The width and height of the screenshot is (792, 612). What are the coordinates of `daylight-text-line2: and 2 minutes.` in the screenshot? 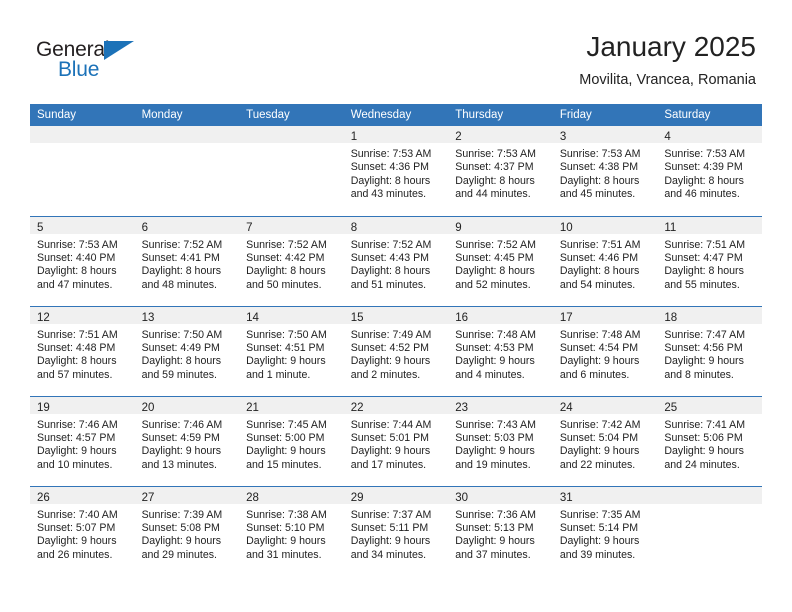 It's located at (385, 374).